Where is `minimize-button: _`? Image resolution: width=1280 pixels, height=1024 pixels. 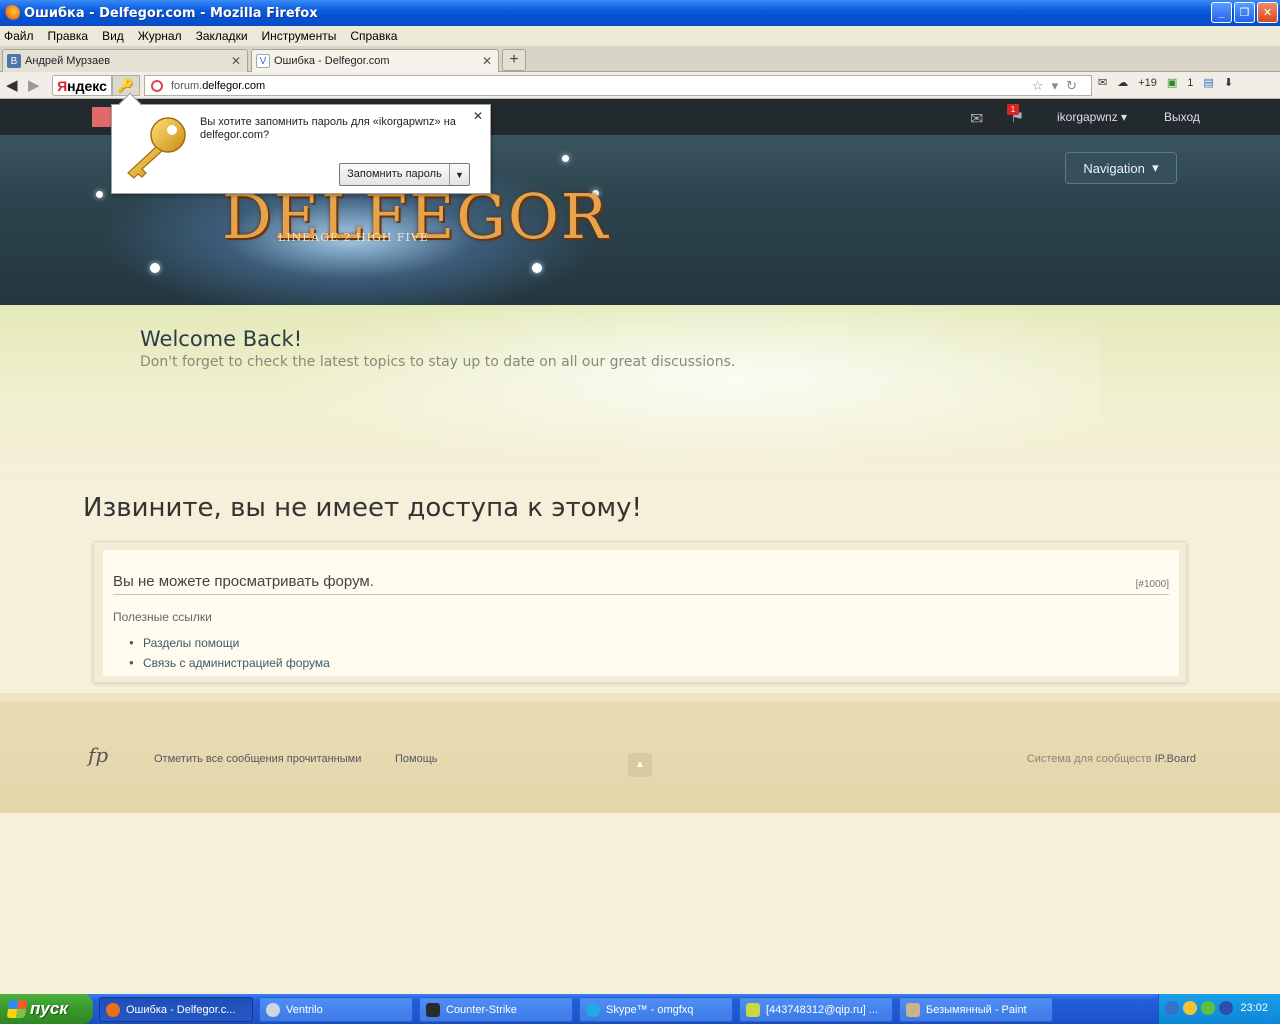 minimize-button: _ is located at coordinates (1221, 12).